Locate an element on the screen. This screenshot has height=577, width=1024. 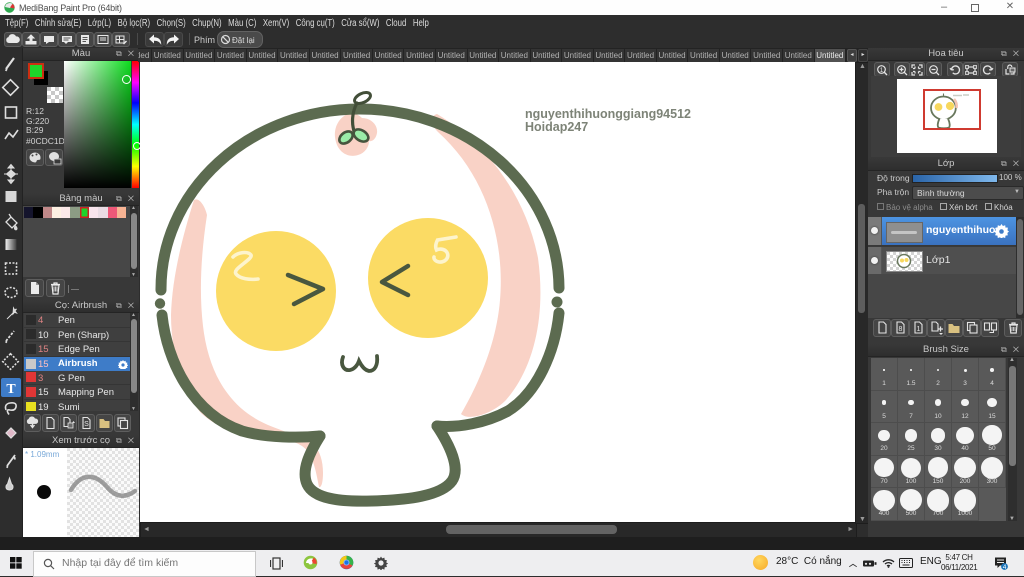
svg-text: Hoidap247 is located at coordinates (556, 127).